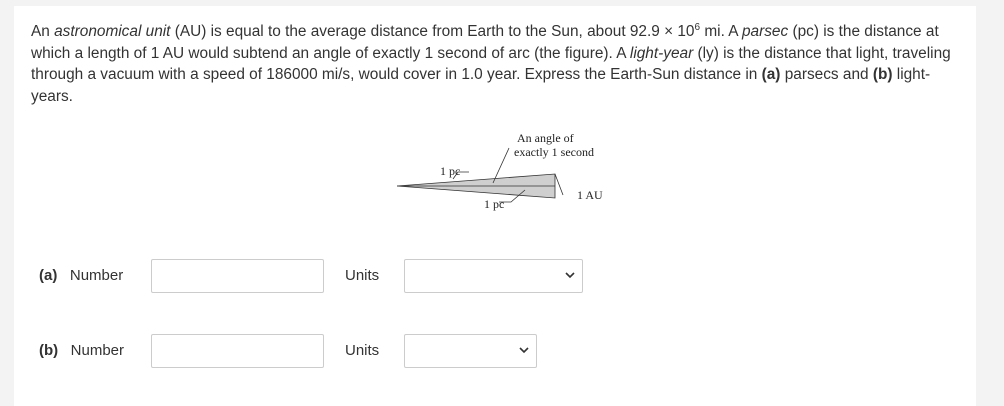 This screenshot has width=1004, height=406. Describe the element at coordinates (545, 138) in the screenshot. I see `angle-label-line1: An angle of` at that location.